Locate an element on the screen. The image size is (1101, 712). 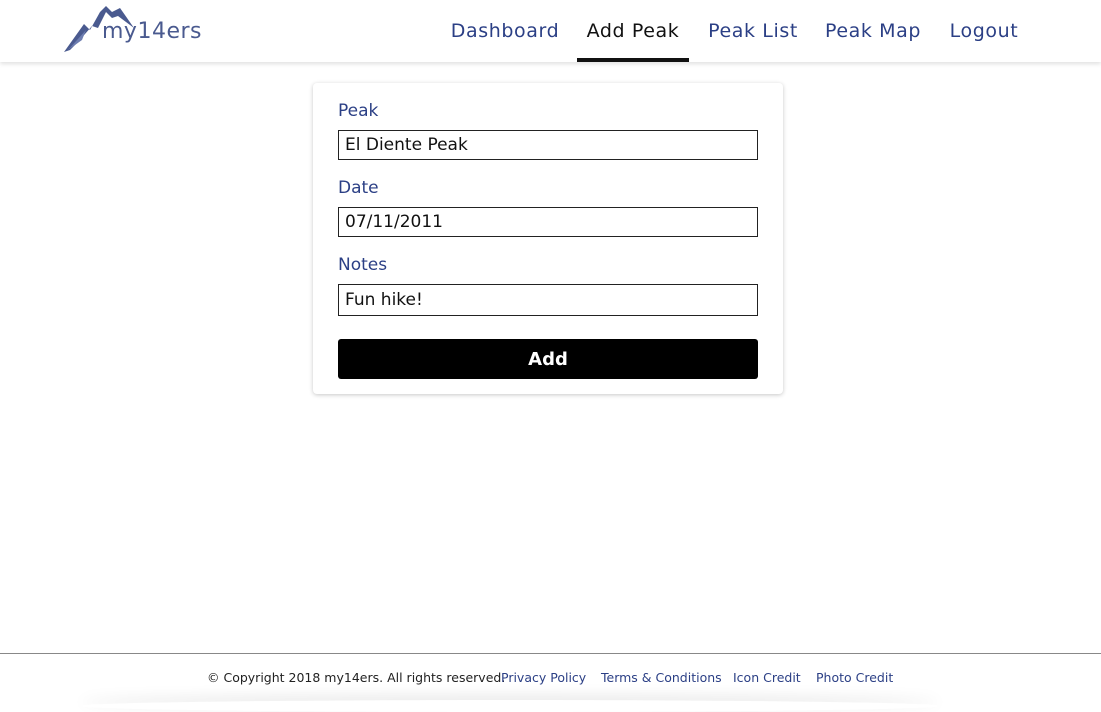
nav-peak-map: Peak Map is located at coordinates (873, 31).